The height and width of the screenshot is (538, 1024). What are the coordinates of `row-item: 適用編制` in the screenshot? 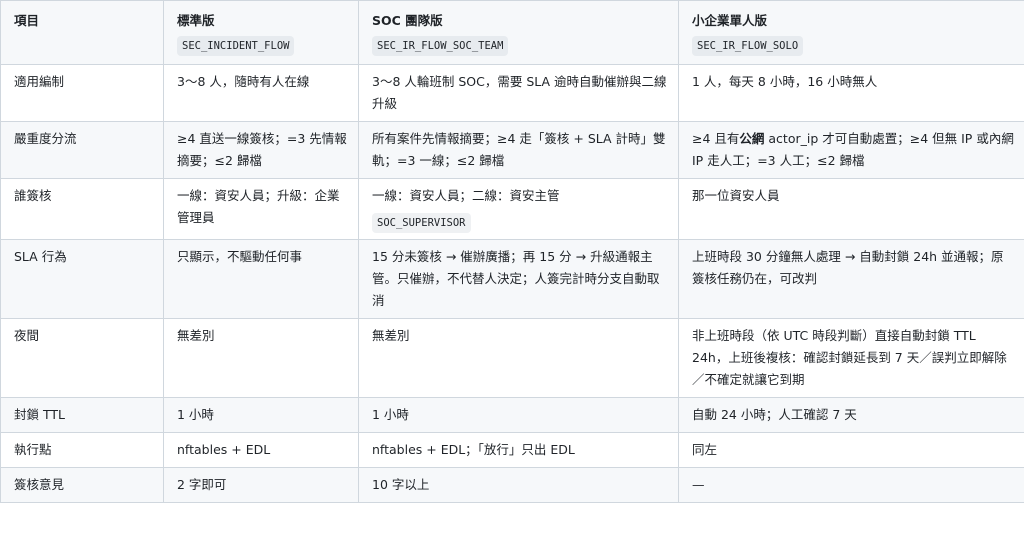 It's located at (82, 93).